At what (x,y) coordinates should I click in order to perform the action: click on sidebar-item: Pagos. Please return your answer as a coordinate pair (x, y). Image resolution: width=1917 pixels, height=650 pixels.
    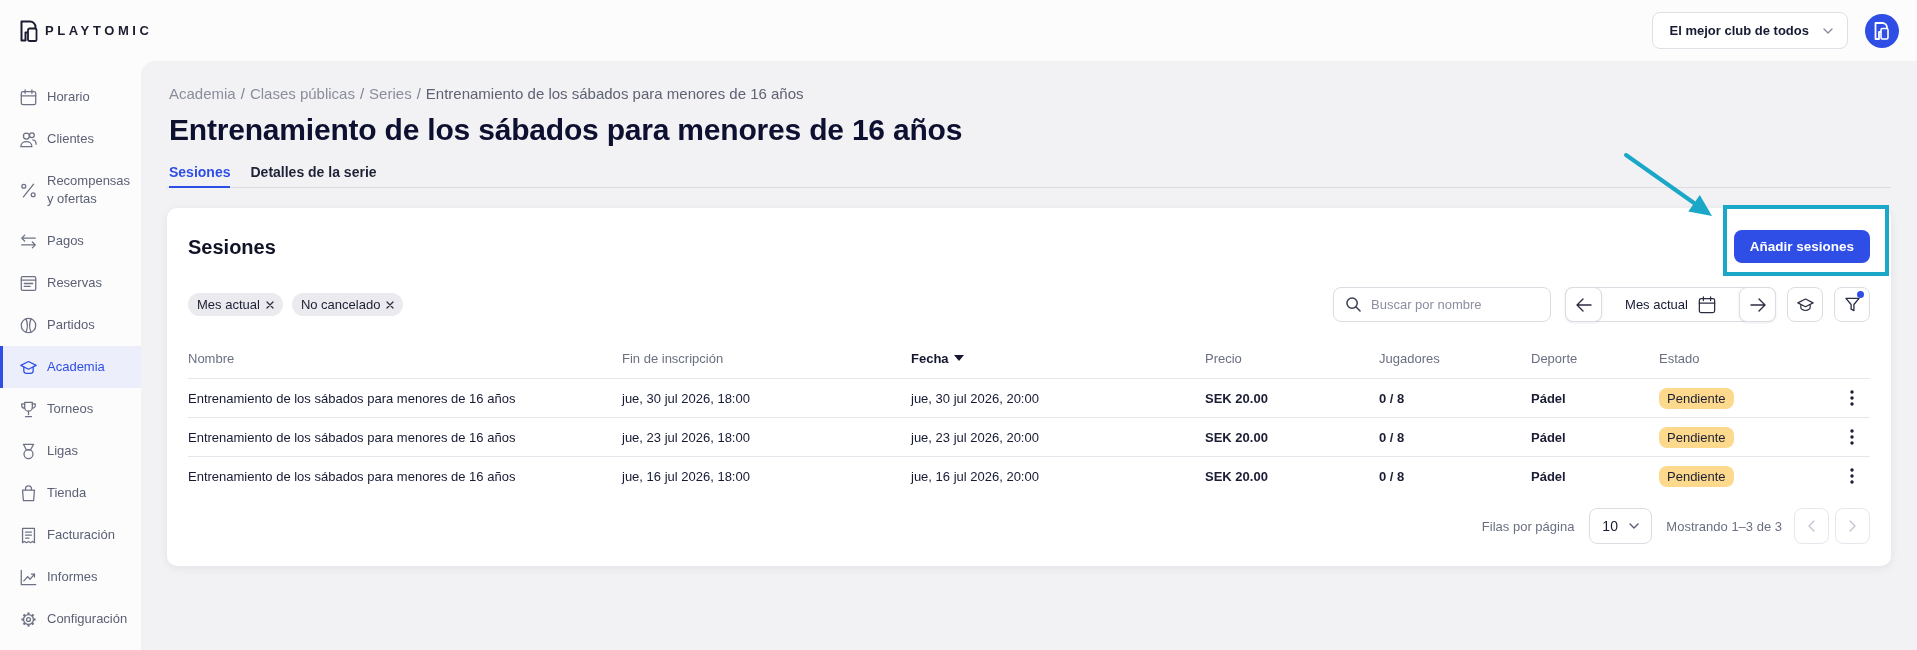
    Looking at the image, I should click on (70, 241).